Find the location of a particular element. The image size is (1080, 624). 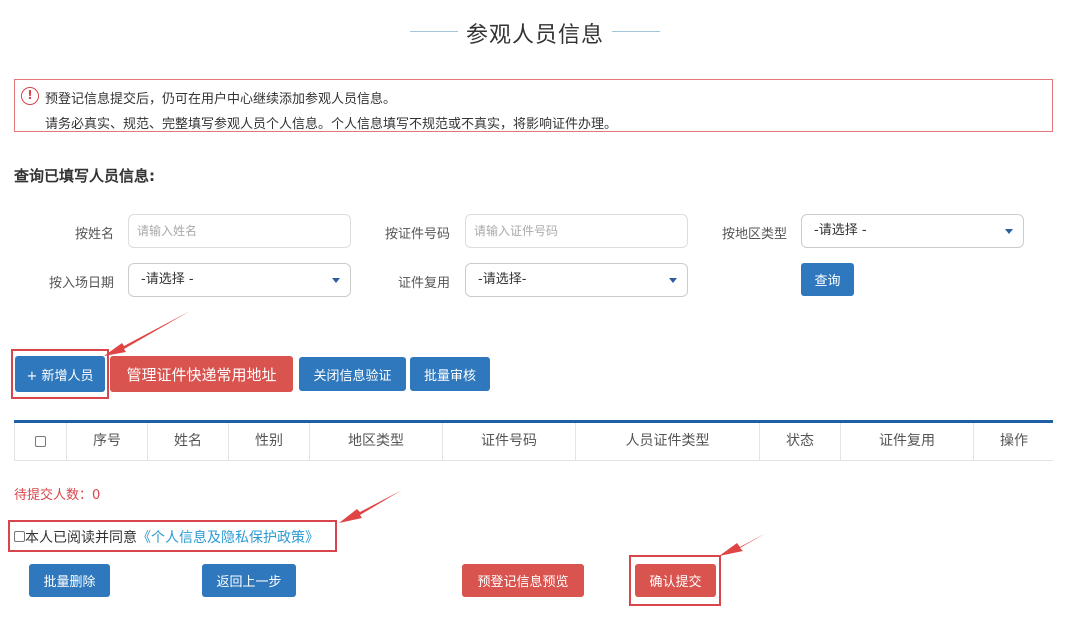

arrow-to-agree is located at coordinates (370, 506).